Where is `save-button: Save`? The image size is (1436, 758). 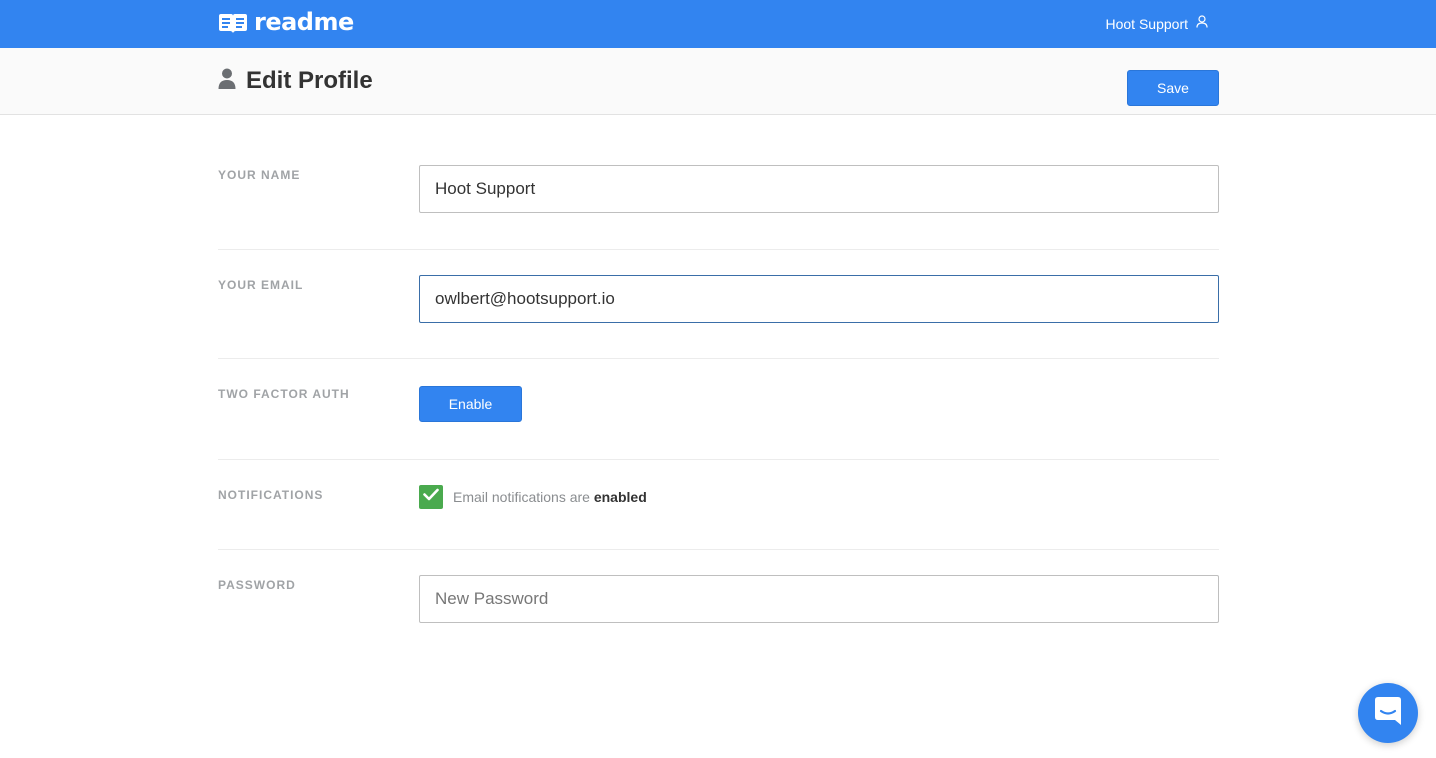
save-button: Save is located at coordinates (1173, 88).